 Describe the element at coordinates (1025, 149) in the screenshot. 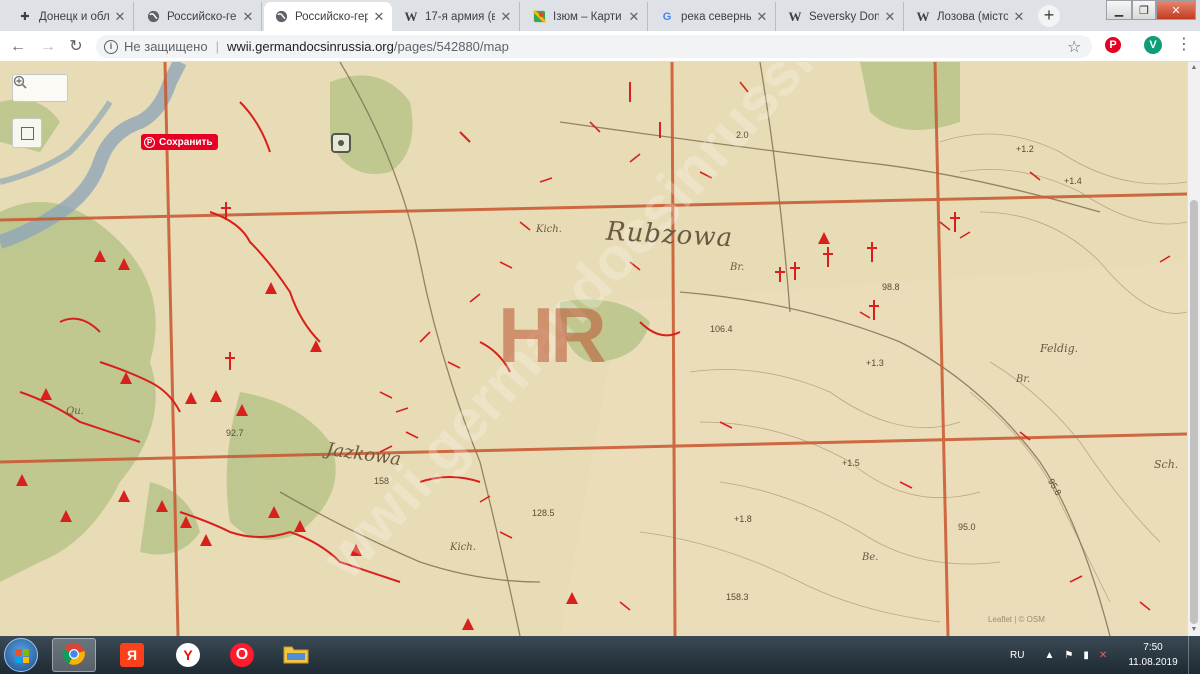

I see `elevation-label: +1.2` at that location.